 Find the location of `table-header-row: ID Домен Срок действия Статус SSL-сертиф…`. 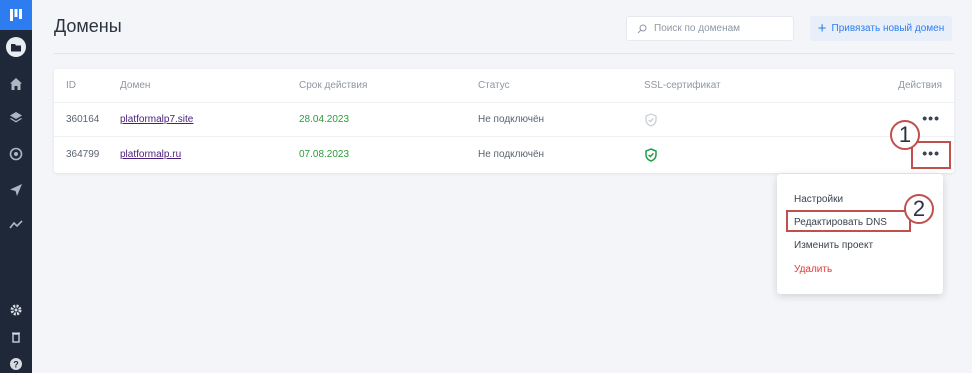

table-header-row: ID Домен Срок действия Статус SSL-сертиф… is located at coordinates (504, 86).